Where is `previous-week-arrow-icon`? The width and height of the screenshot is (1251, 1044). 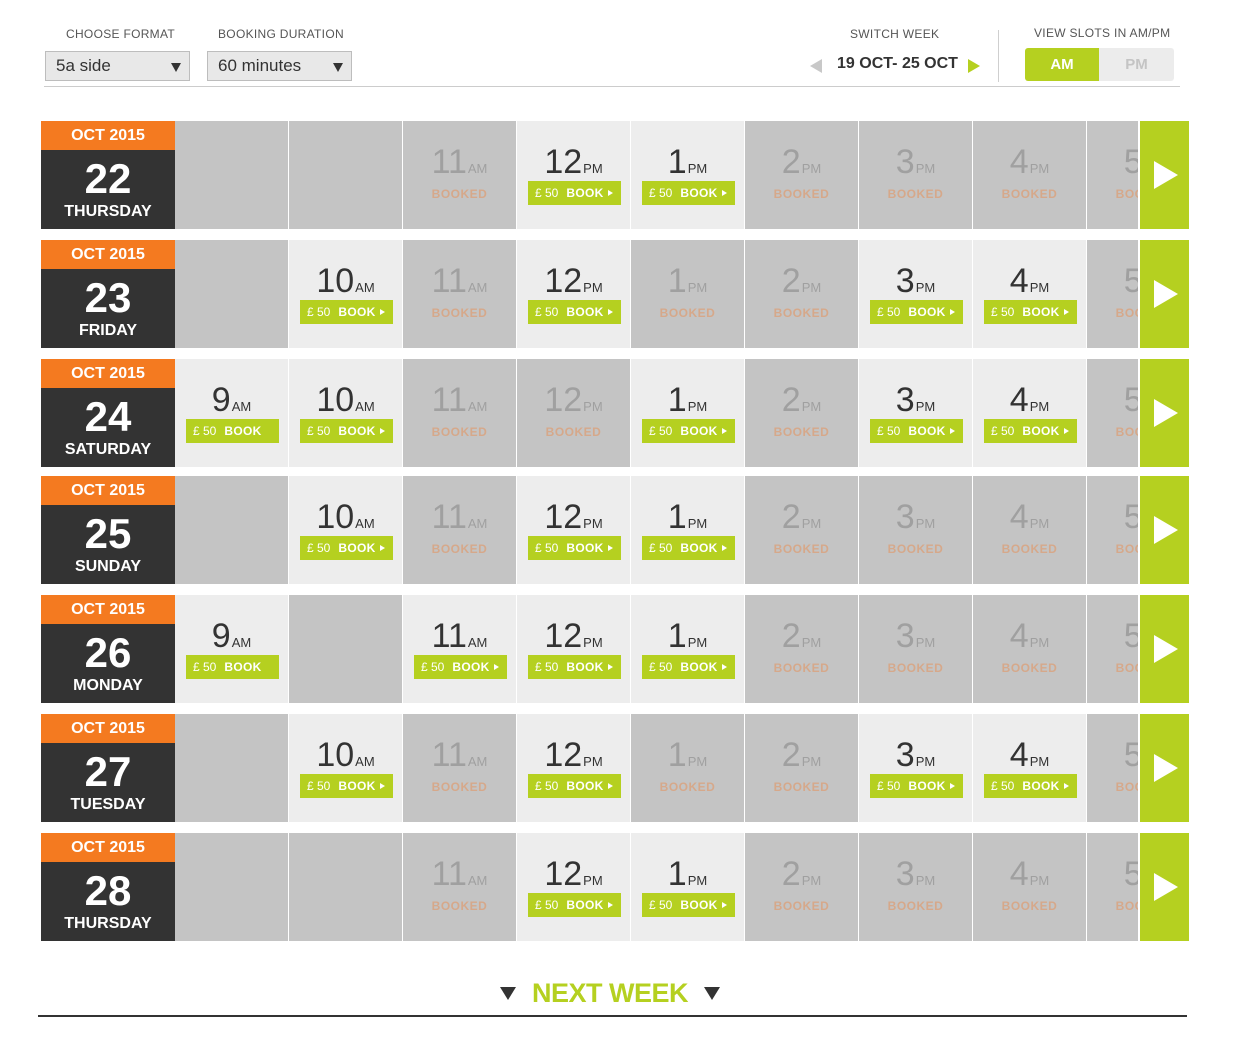 previous-week-arrow-icon is located at coordinates (816, 66).